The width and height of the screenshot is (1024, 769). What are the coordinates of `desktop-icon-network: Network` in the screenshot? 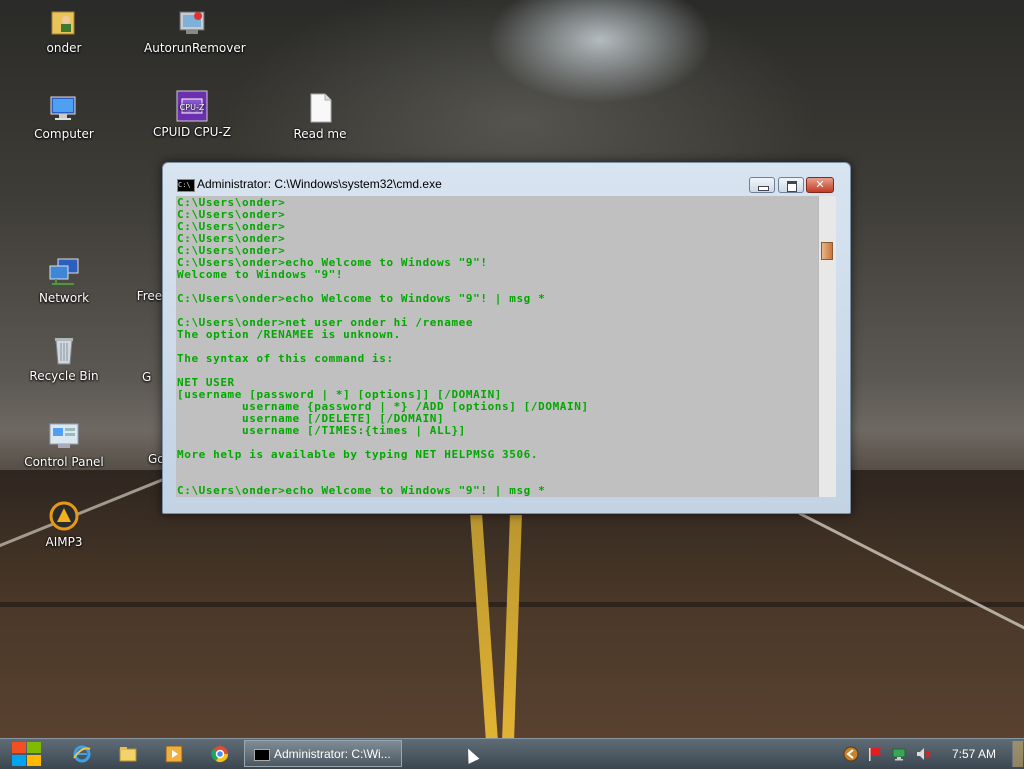 It's located at (64, 280).